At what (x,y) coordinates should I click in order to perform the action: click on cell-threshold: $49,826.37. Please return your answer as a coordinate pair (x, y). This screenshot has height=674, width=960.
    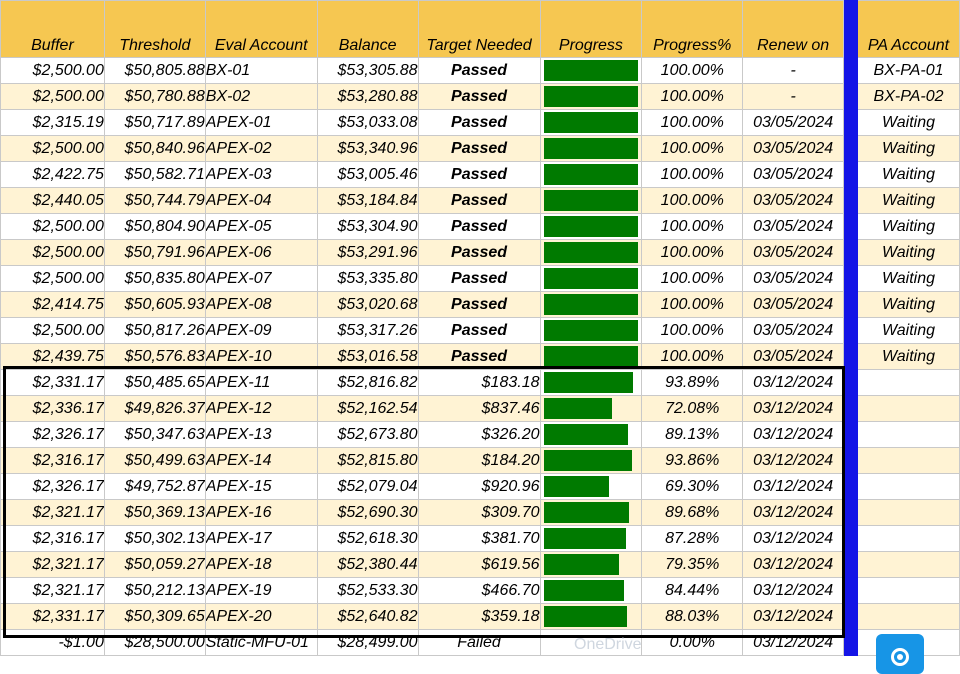
    Looking at the image, I should click on (154, 408).